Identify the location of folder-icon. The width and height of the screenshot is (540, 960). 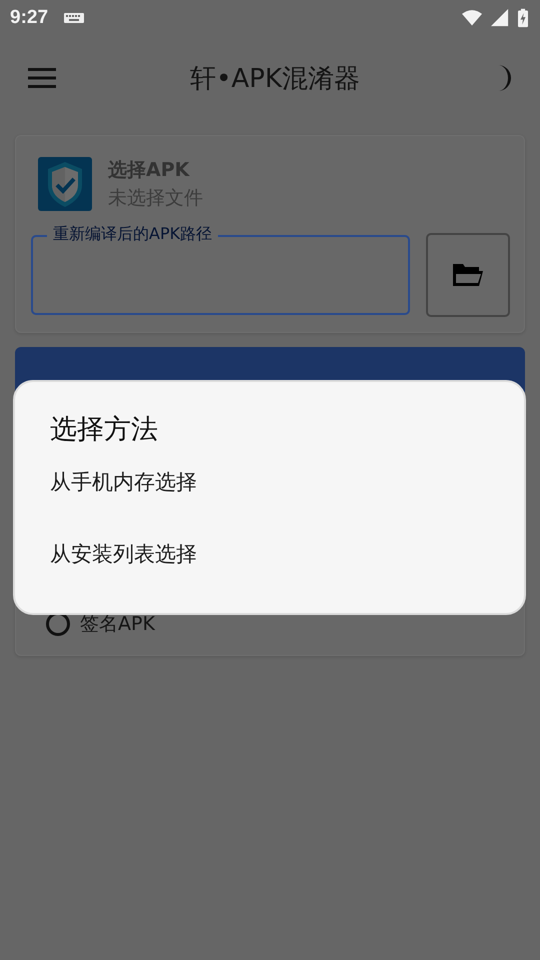
(468, 275).